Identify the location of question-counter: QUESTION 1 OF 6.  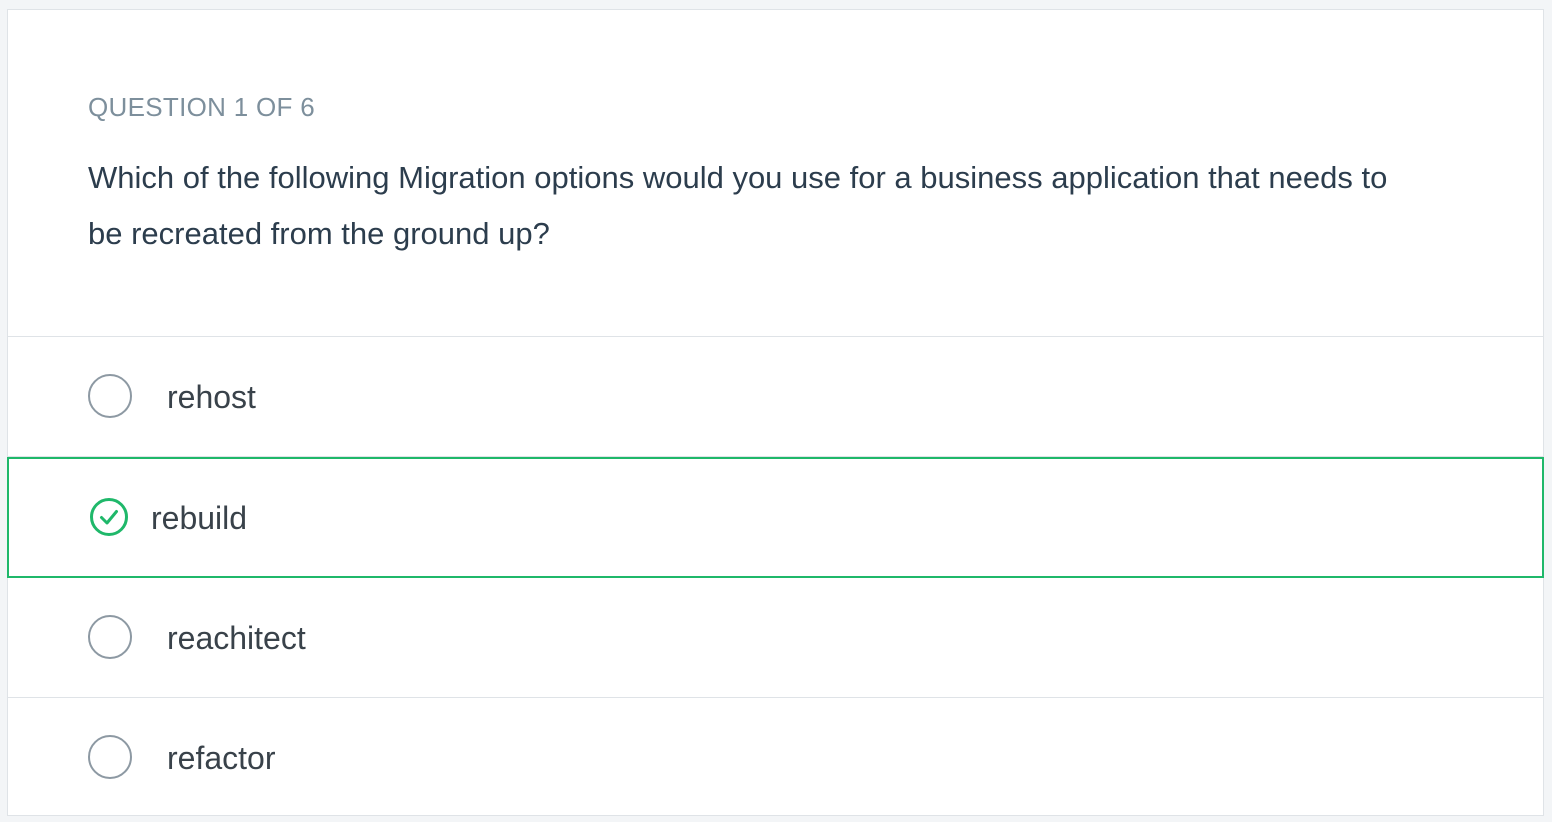
(201, 107).